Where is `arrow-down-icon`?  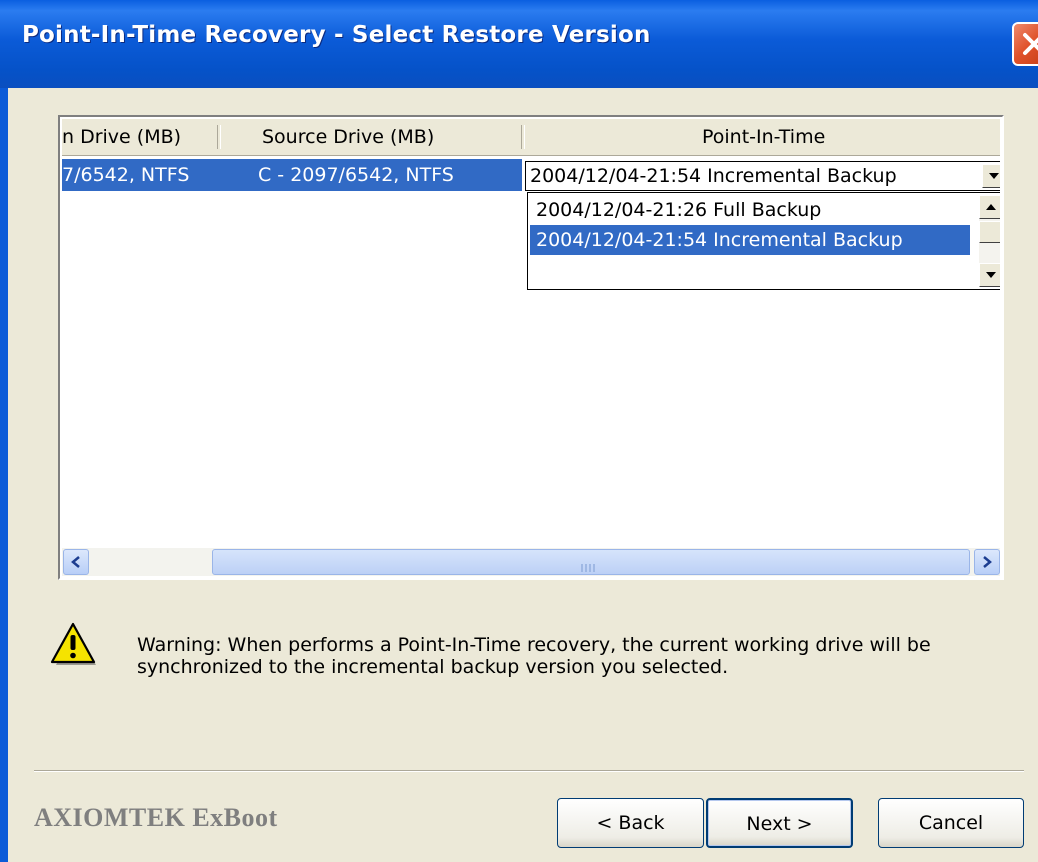
arrow-down-icon is located at coordinates (991, 275).